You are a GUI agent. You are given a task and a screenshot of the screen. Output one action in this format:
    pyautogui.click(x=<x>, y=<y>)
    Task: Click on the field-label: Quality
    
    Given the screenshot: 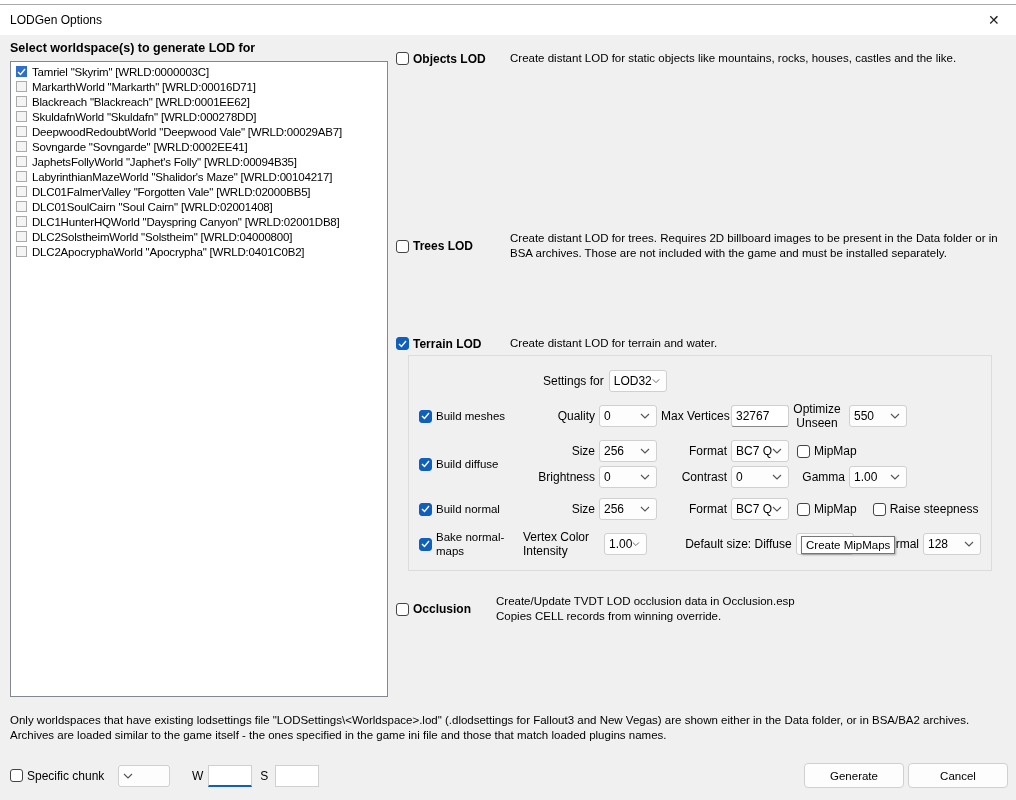 What is the action you would take?
    pyautogui.click(x=576, y=416)
    